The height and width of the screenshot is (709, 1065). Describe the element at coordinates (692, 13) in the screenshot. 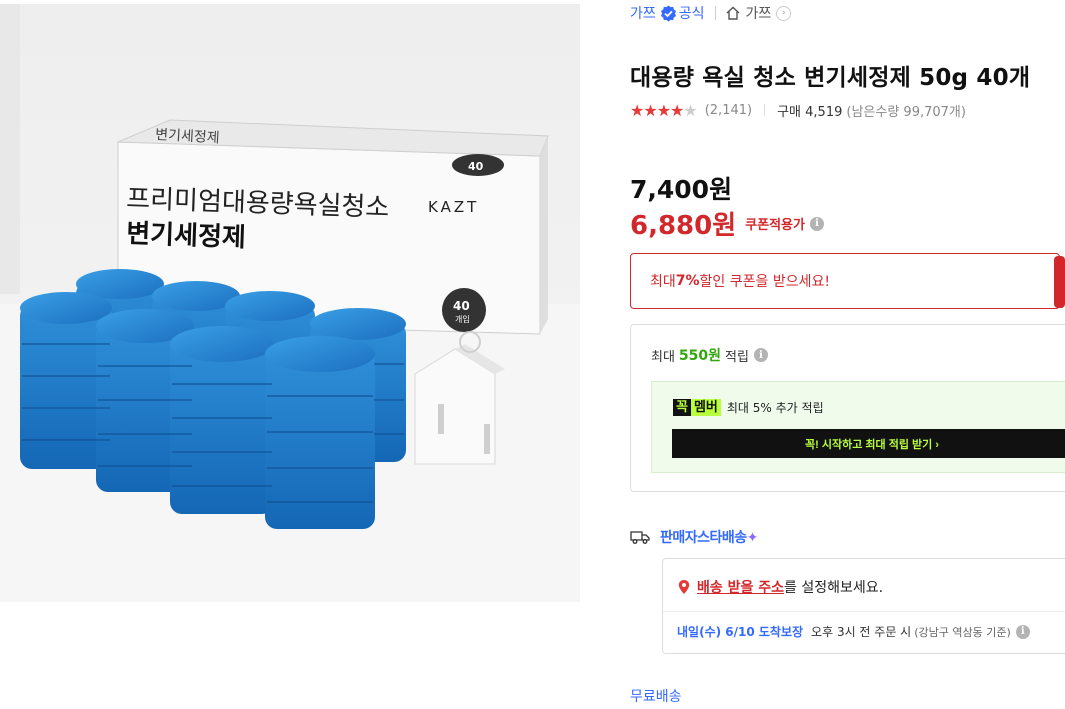

I see `official-label: 공식` at that location.